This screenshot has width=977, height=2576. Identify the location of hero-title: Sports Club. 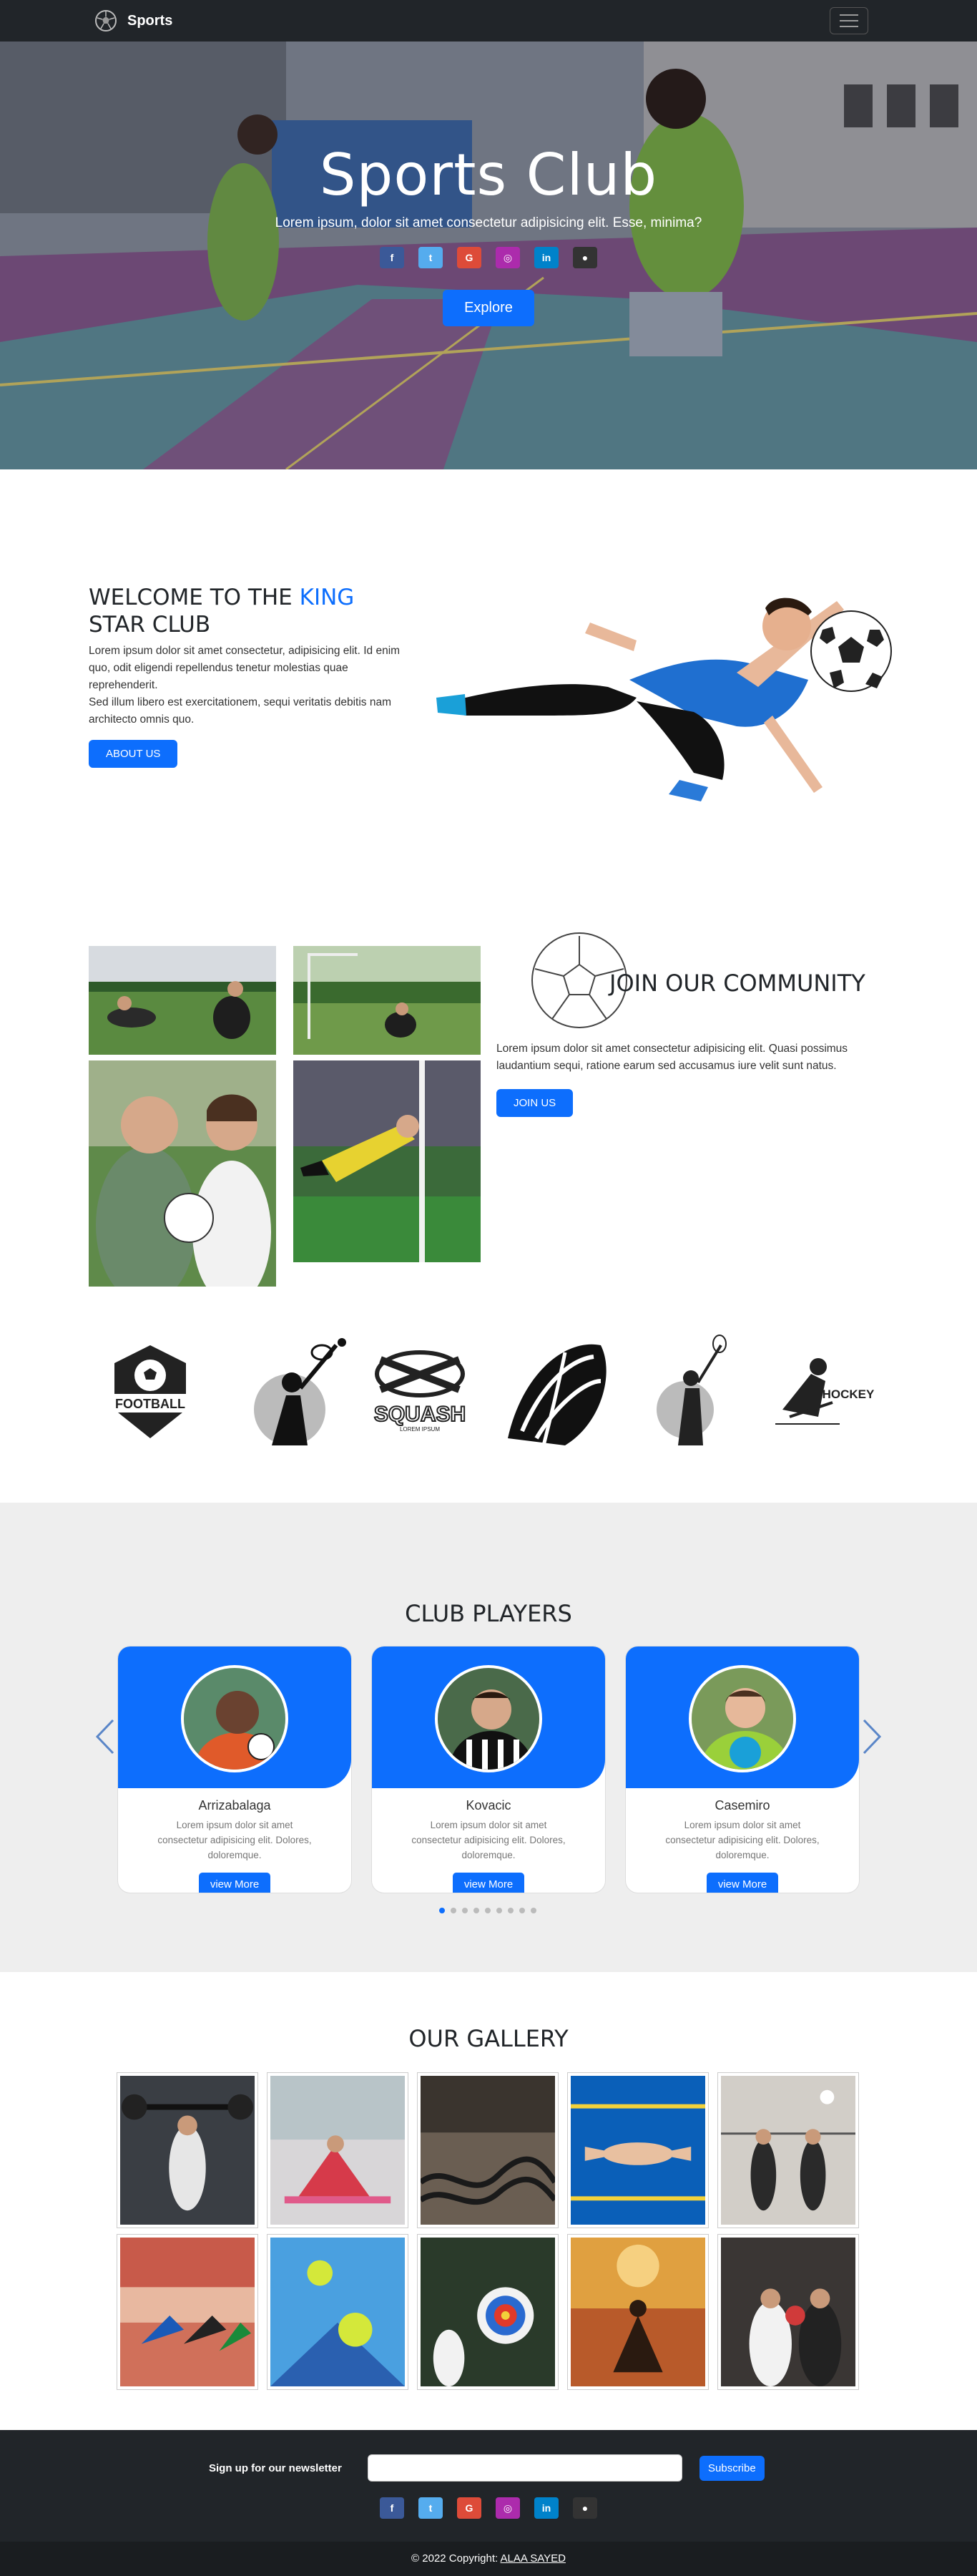
(488, 175).